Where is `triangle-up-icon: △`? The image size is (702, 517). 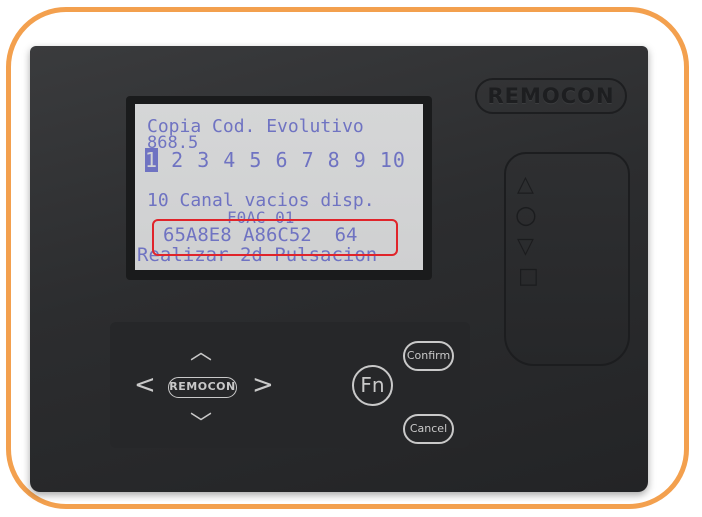 triangle-up-icon: △ is located at coordinates (525, 184).